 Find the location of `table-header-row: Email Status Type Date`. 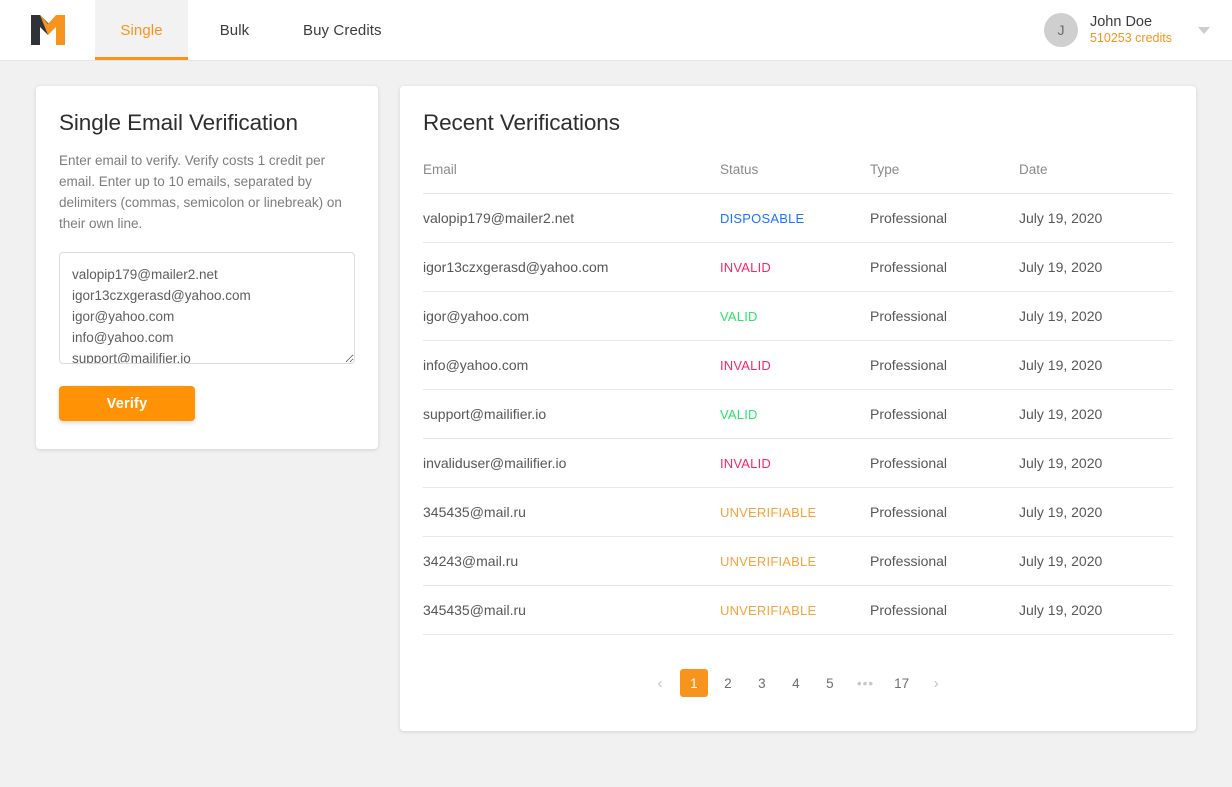

table-header-row: Email Status Type Date is located at coordinates (798, 173).